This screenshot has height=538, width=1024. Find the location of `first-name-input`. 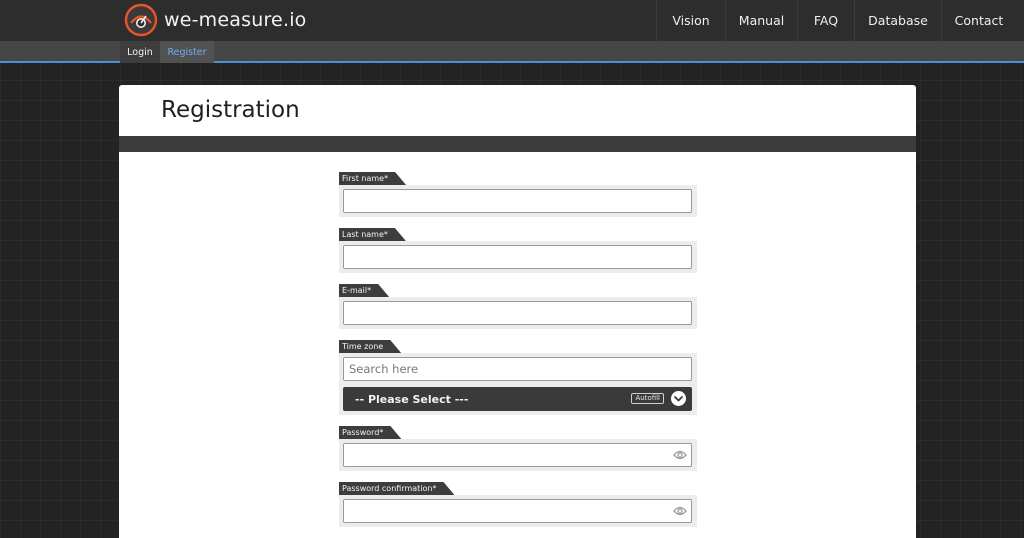

first-name-input is located at coordinates (517, 201).